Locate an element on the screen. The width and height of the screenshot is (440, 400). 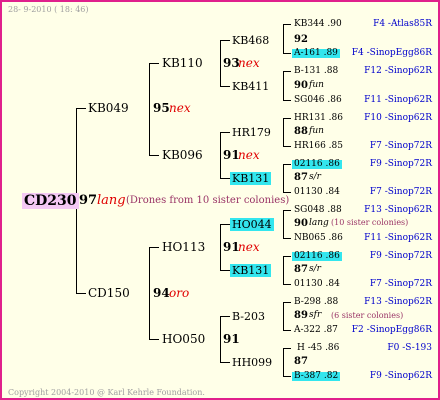
gen4-queen-id: H -45 .86 is located at coordinates (318, 348).